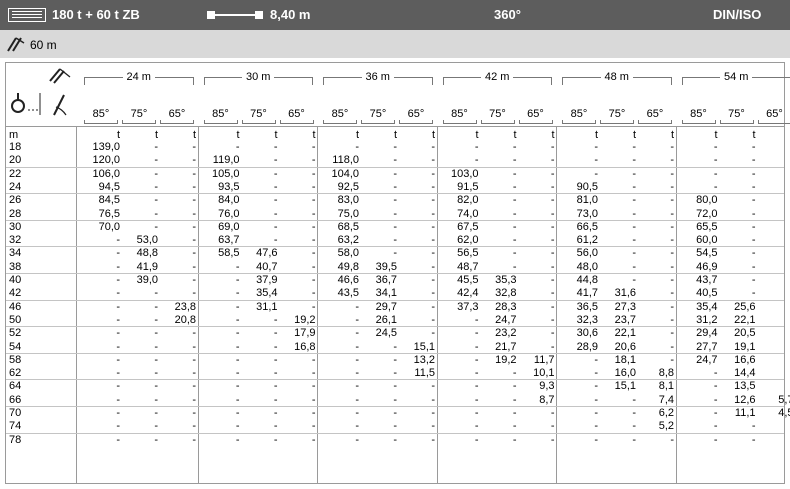 This screenshot has width=790, height=489. What do you see at coordinates (398, 359) in the screenshot?
I see `table-row: 58--------13,2-19,211,7-18,1-24,716,6-` at bounding box center [398, 359].